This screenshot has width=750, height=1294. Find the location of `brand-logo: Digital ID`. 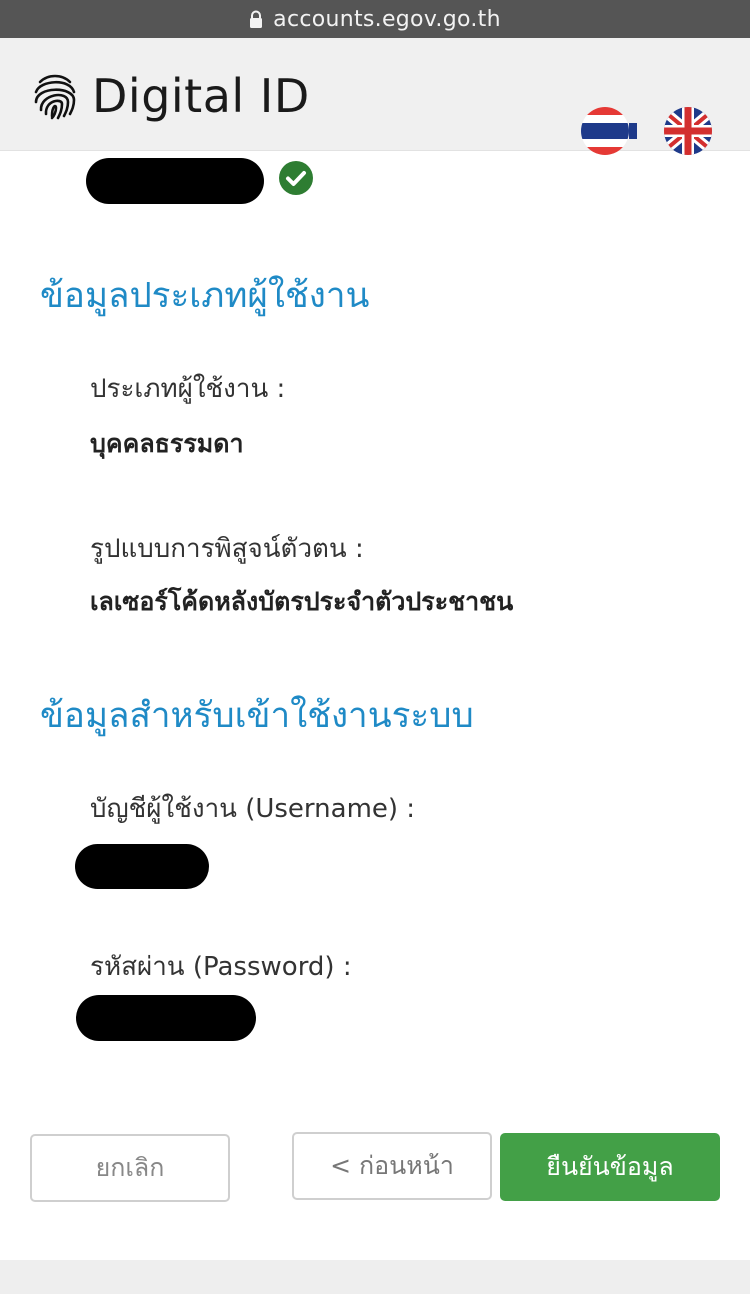

brand-logo: Digital ID is located at coordinates (171, 96).